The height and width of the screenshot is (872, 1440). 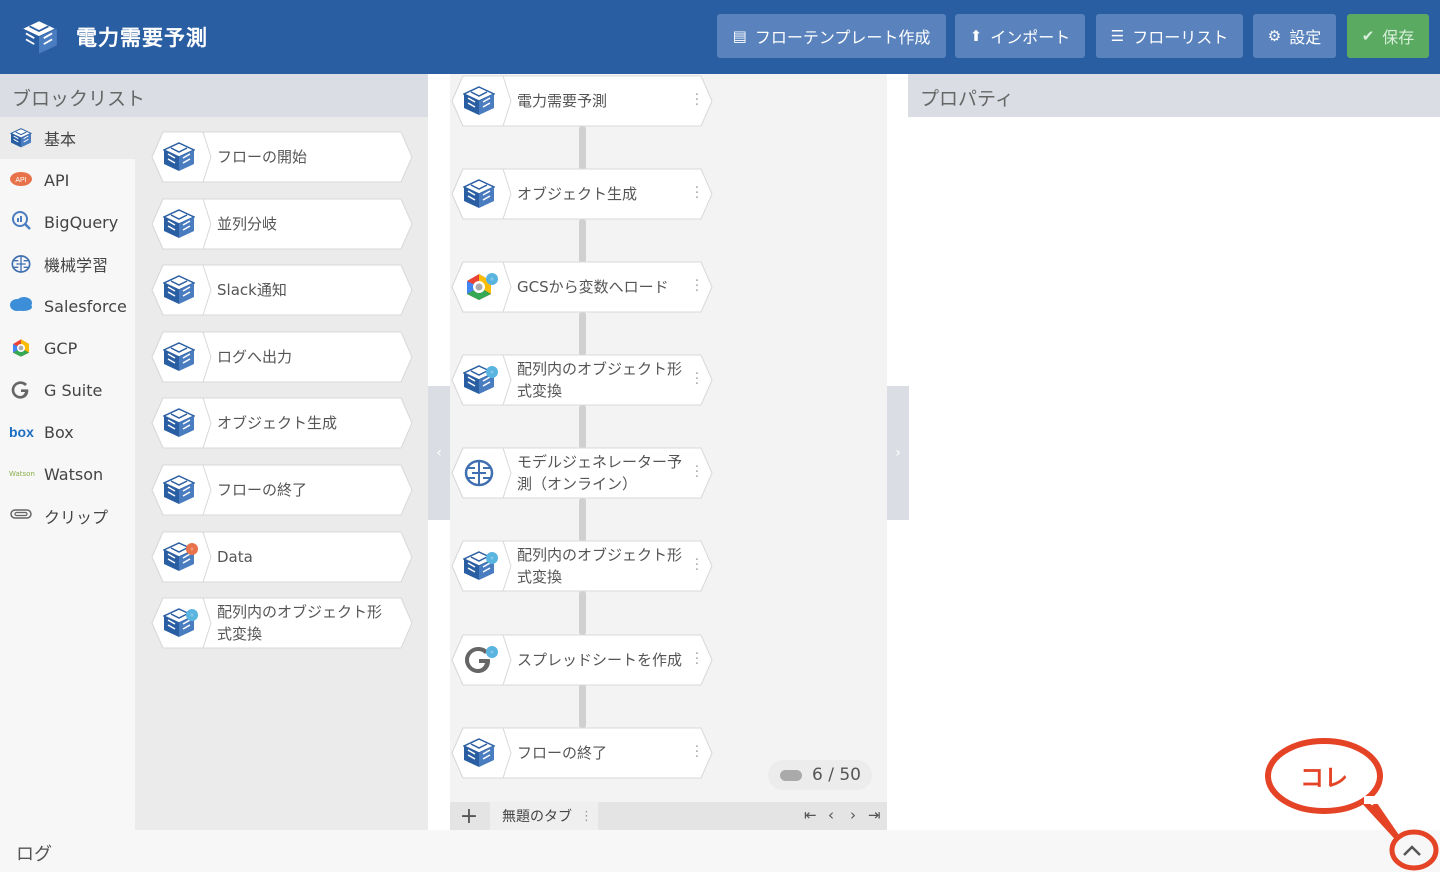 What do you see at coordinates (282, 557) in the screenshot?
I see `palette-block: ◦ Data` at bounding box center [282, 557].